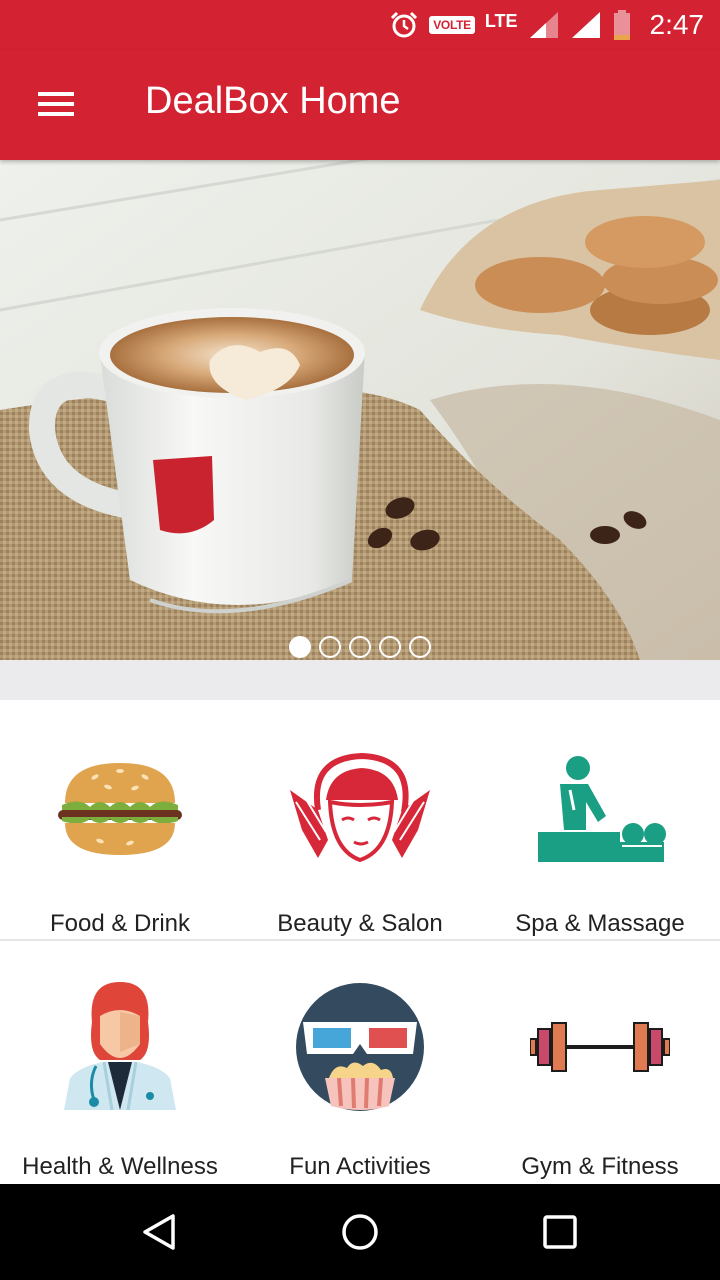 Image resolution: width=720 pixels, height=1280 pixels. Describe the element at coordinates (360, 680) in the screenshot. I see `section-divider` at that location.